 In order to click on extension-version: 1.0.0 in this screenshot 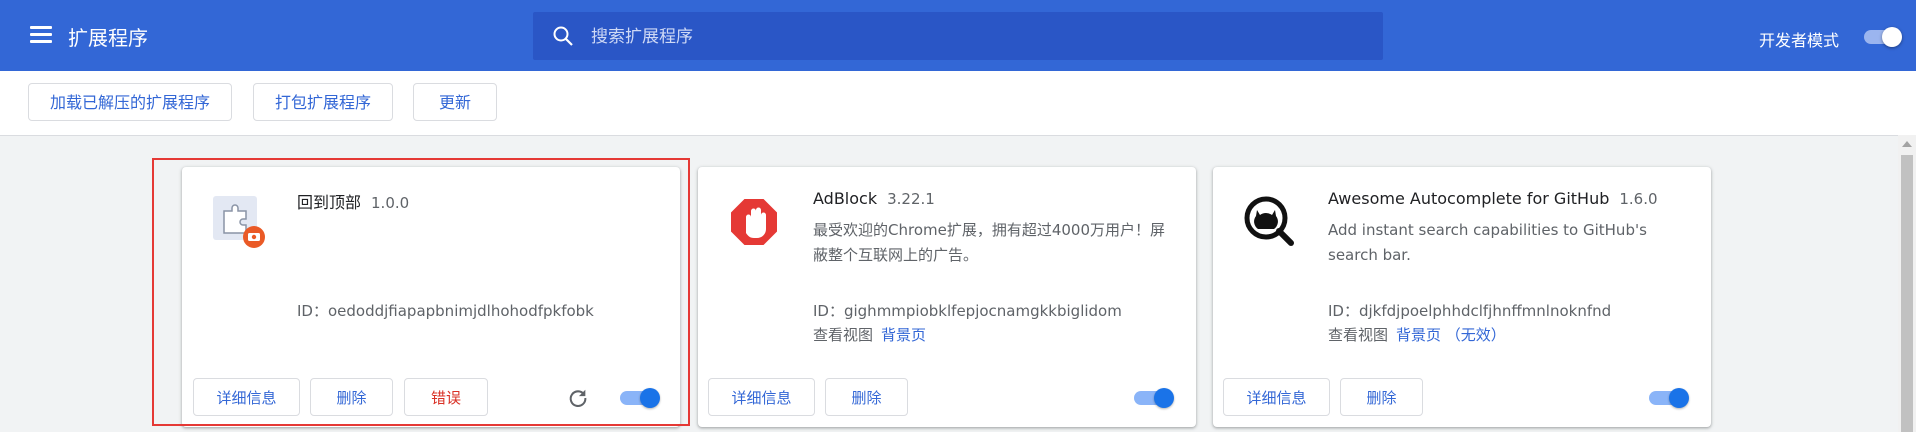, I will do `click(390, 203)`.